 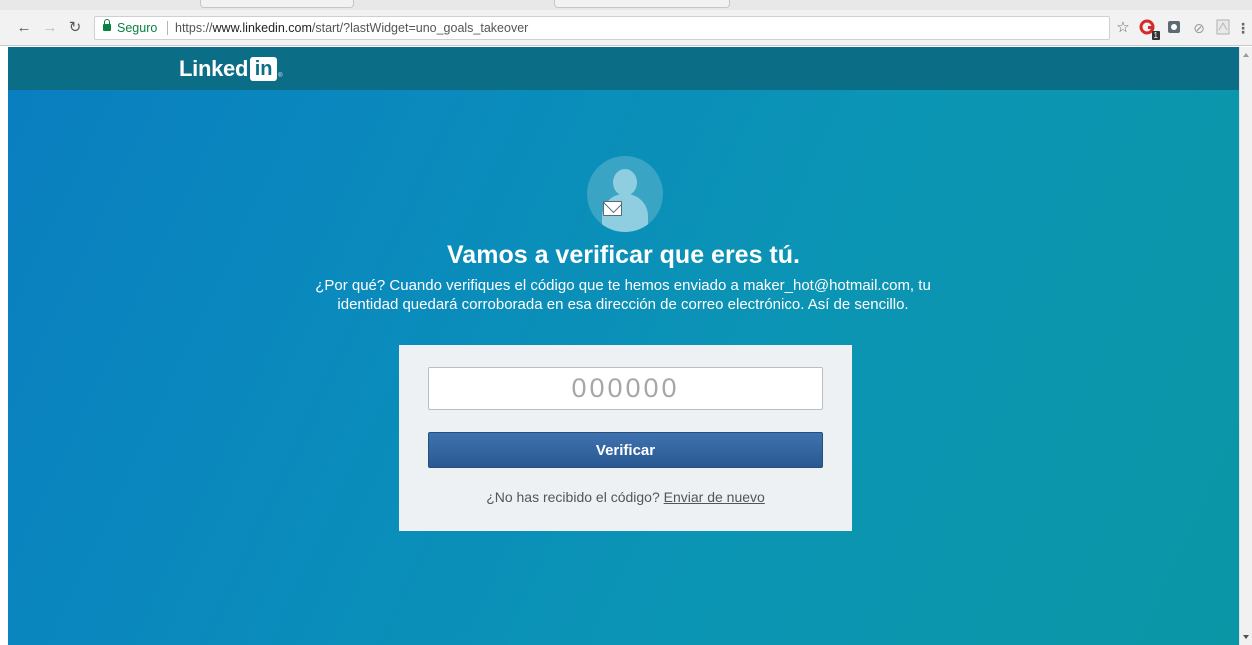 What do you see at coordinates (1246, 637) in the screenshot?
I see `scroll-down-arrow-icon` at bounding box center [1246, 637].